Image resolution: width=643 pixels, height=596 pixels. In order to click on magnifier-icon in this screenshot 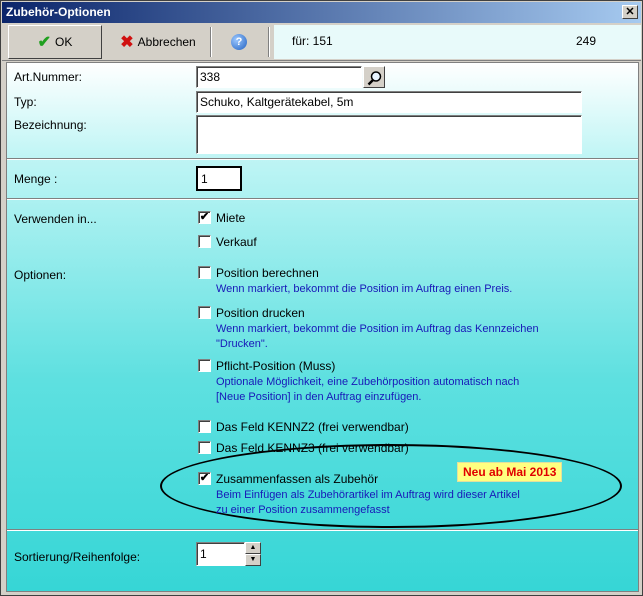, I will do `click(374, 78)`.